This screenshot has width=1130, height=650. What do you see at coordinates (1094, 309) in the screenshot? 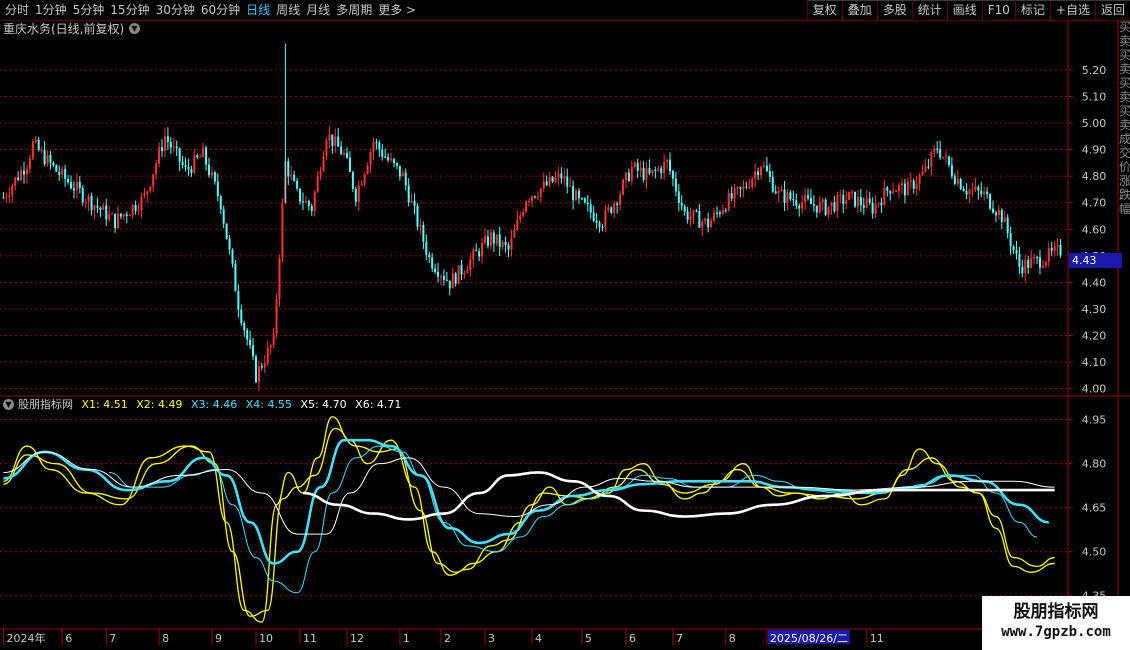
I see `price-tick-label: 4.30` at bounding box center [1094, 309].